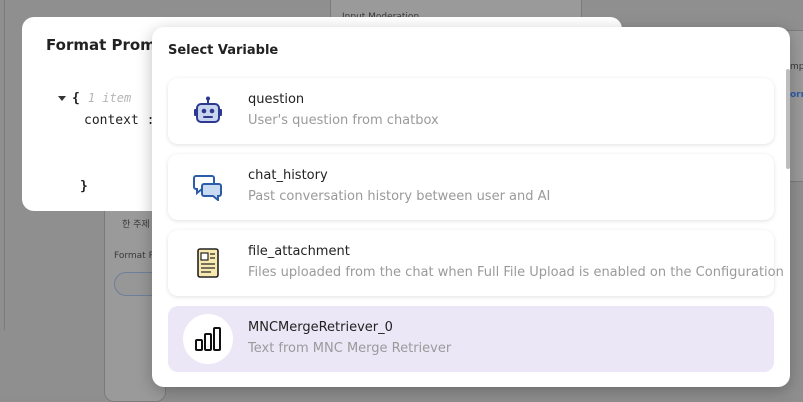 The width and height of the screenshot is (803, 402). Describe the element at coordinates (84, 186) in the screenshot. I see `json-close-brace: }` at that location.